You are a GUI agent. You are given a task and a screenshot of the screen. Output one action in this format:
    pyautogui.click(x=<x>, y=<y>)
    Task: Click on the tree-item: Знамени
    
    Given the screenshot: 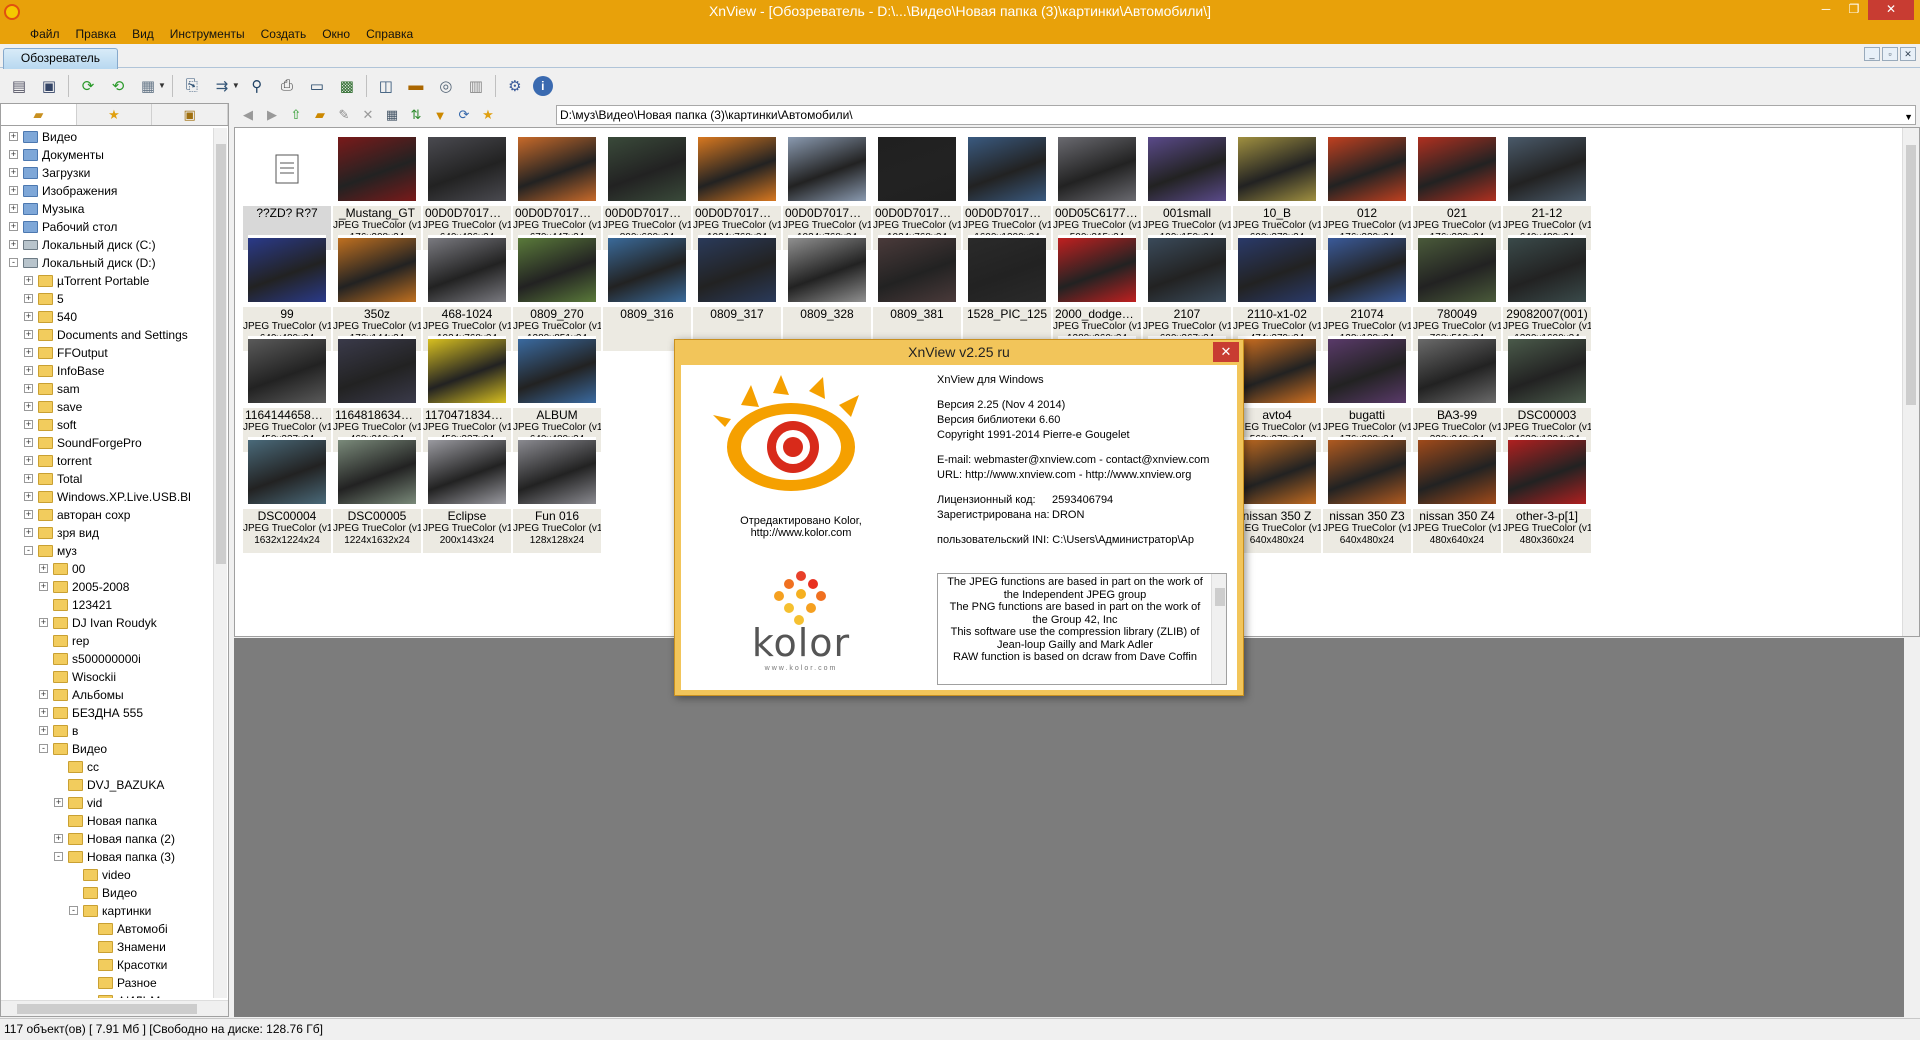 What is the action you would take?
    pyautogui.click(x=107, y=947)
    